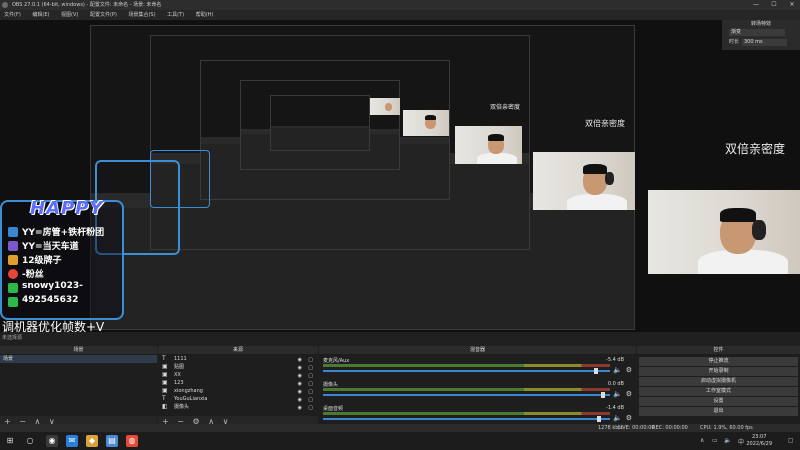  What do you see at coordinates (718, 401) in the screenshot?
I see `settings-button: 设置` at bounding box center [718, 401].